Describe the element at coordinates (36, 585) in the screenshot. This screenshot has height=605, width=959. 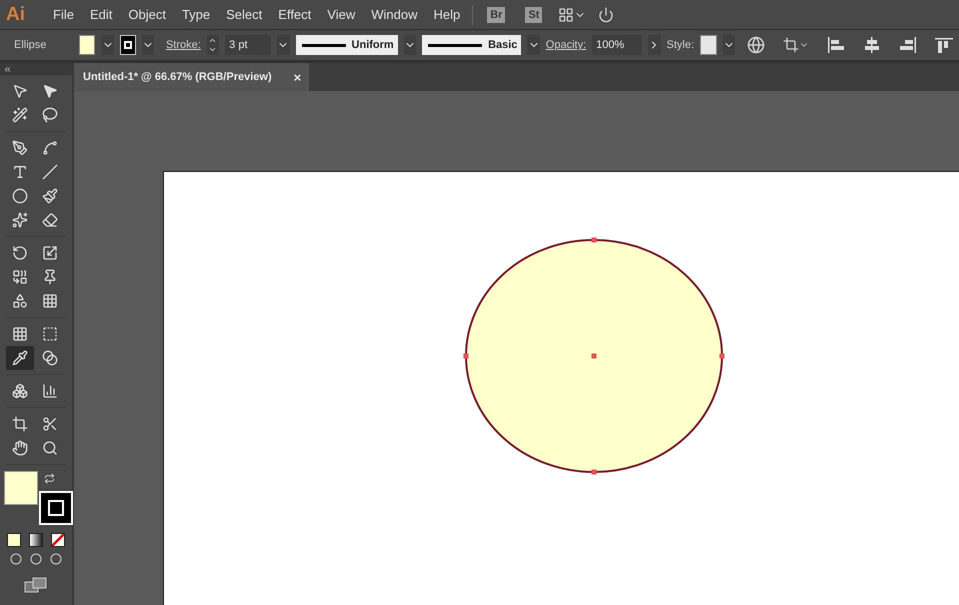
I see `screen-mode-icon` at that location.